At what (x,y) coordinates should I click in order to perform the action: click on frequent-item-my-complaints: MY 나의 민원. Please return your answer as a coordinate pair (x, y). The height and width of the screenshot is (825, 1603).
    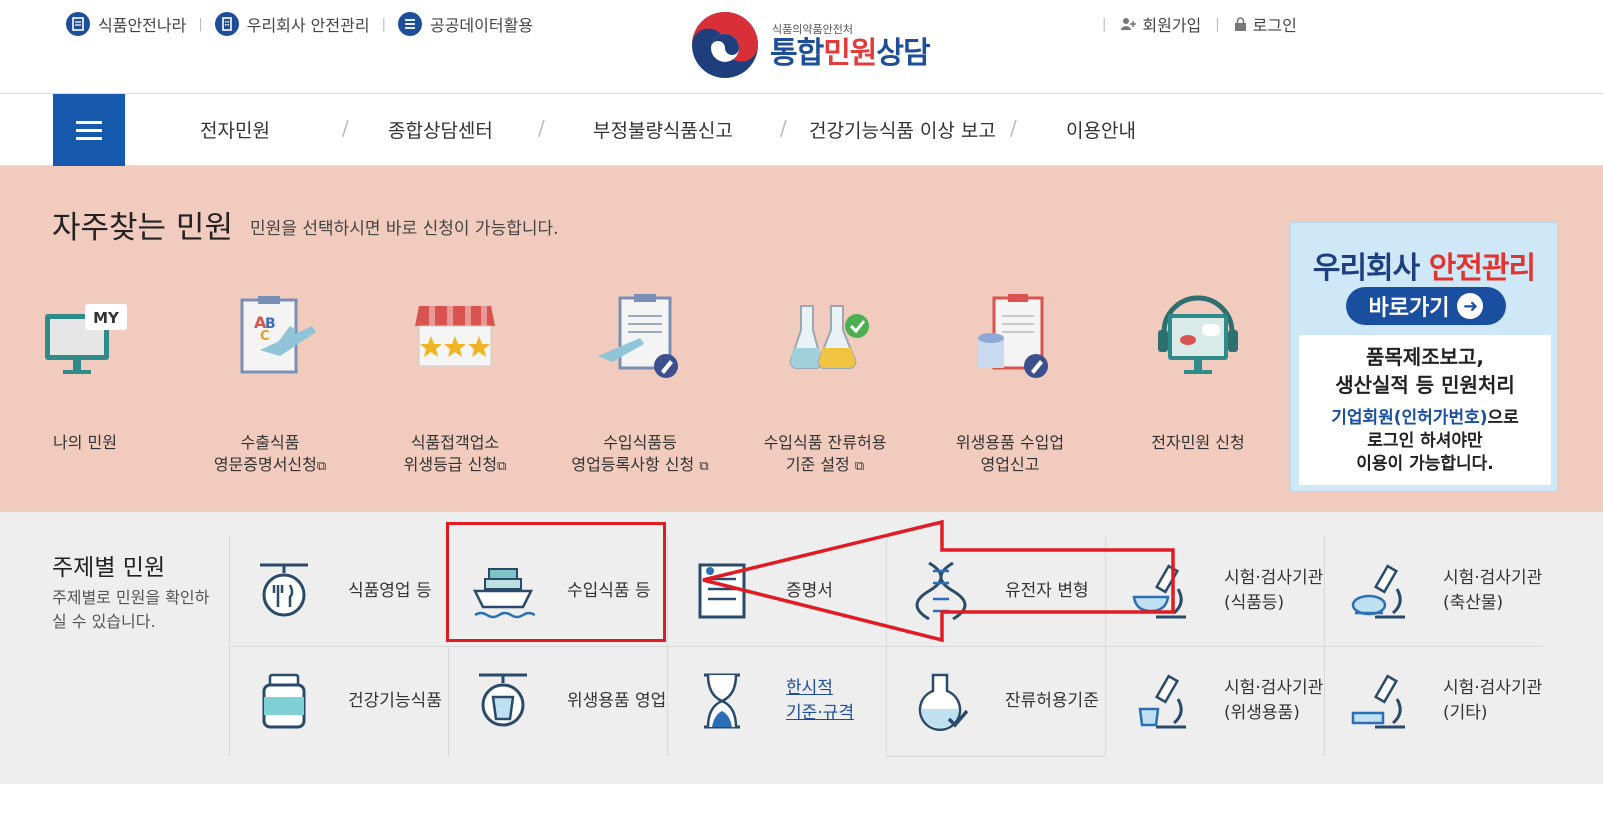
    Looking at the image, I should click on (85, 370).